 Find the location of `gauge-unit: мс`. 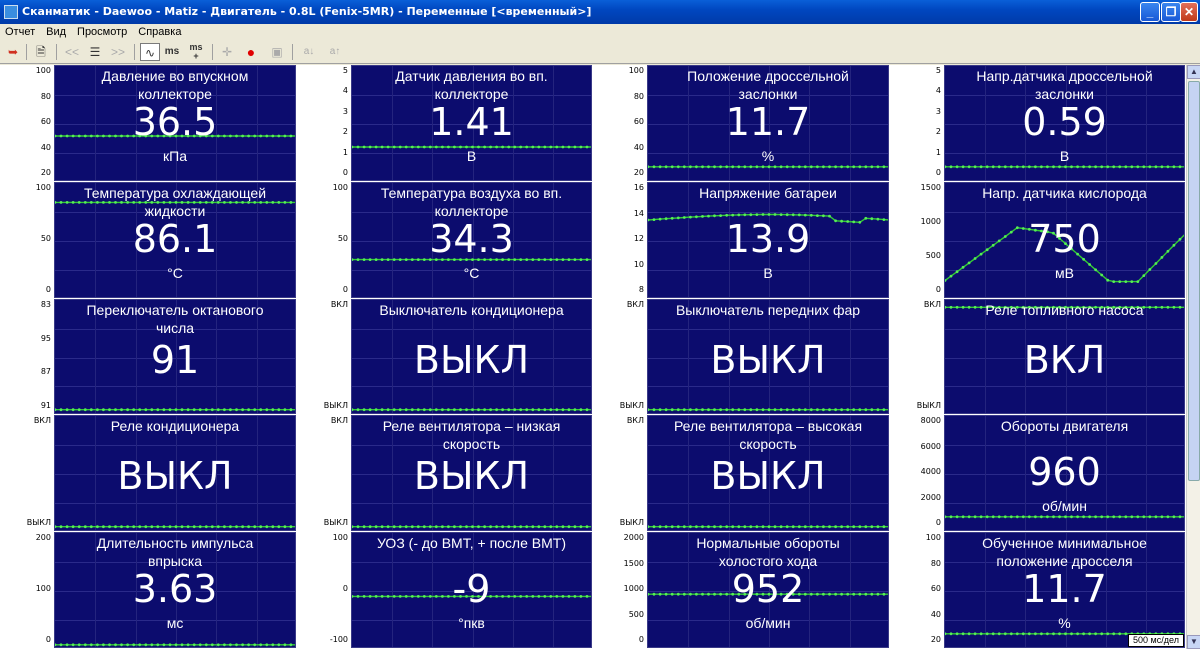

gauge-unit: мс is located at coordinates (175, 623).